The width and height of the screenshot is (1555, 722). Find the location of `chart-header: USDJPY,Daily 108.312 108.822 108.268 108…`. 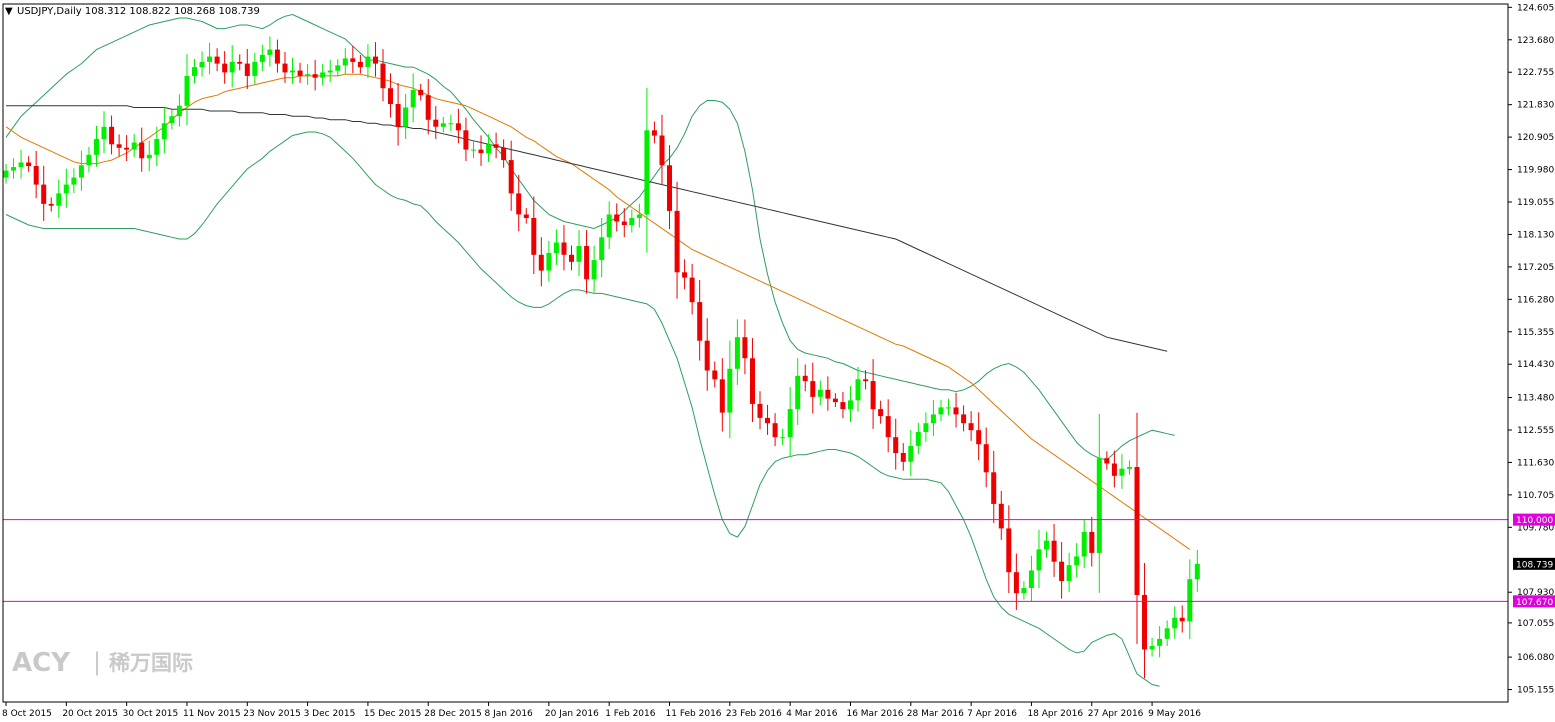

chart-header: USDJPY,Daily 108.312 108.822 108.268 108… is located at coordinates (138, 11).